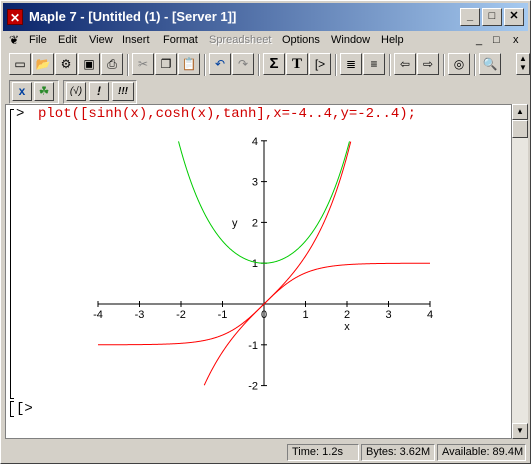  I want to click on indent-icon: ≣, so click(351, 64).